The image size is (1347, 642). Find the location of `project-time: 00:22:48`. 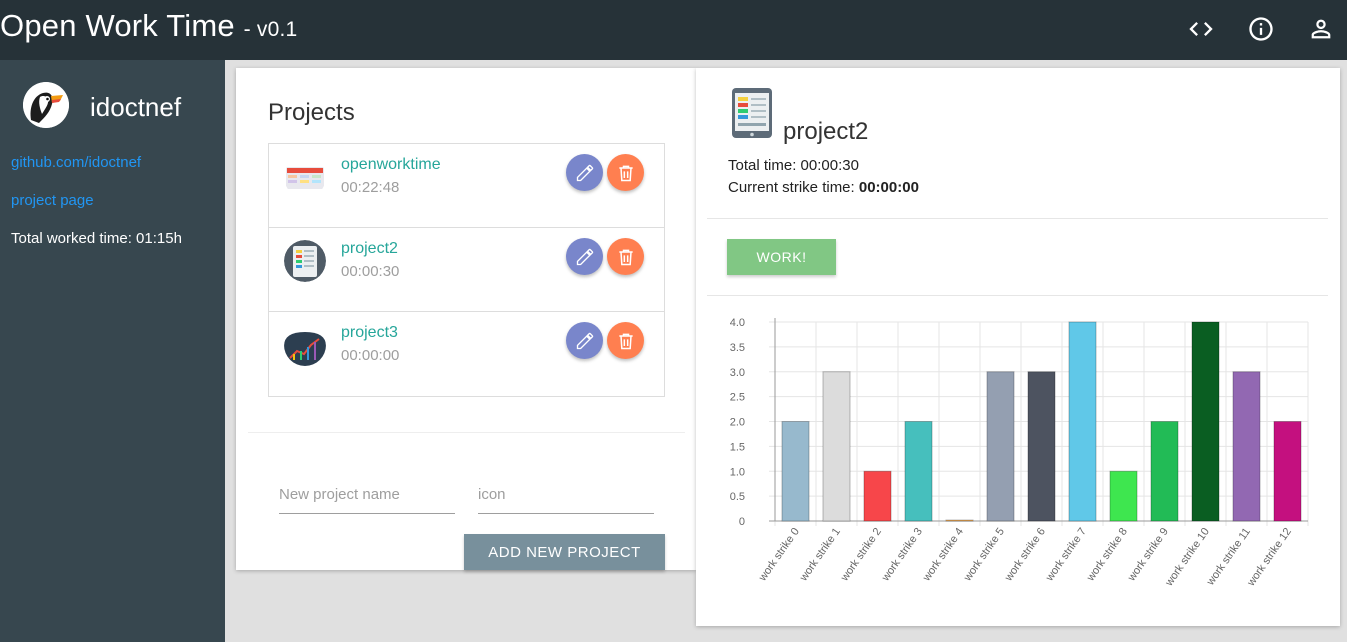

project-time: 00:22:48 is located at coordinates (370, 187).